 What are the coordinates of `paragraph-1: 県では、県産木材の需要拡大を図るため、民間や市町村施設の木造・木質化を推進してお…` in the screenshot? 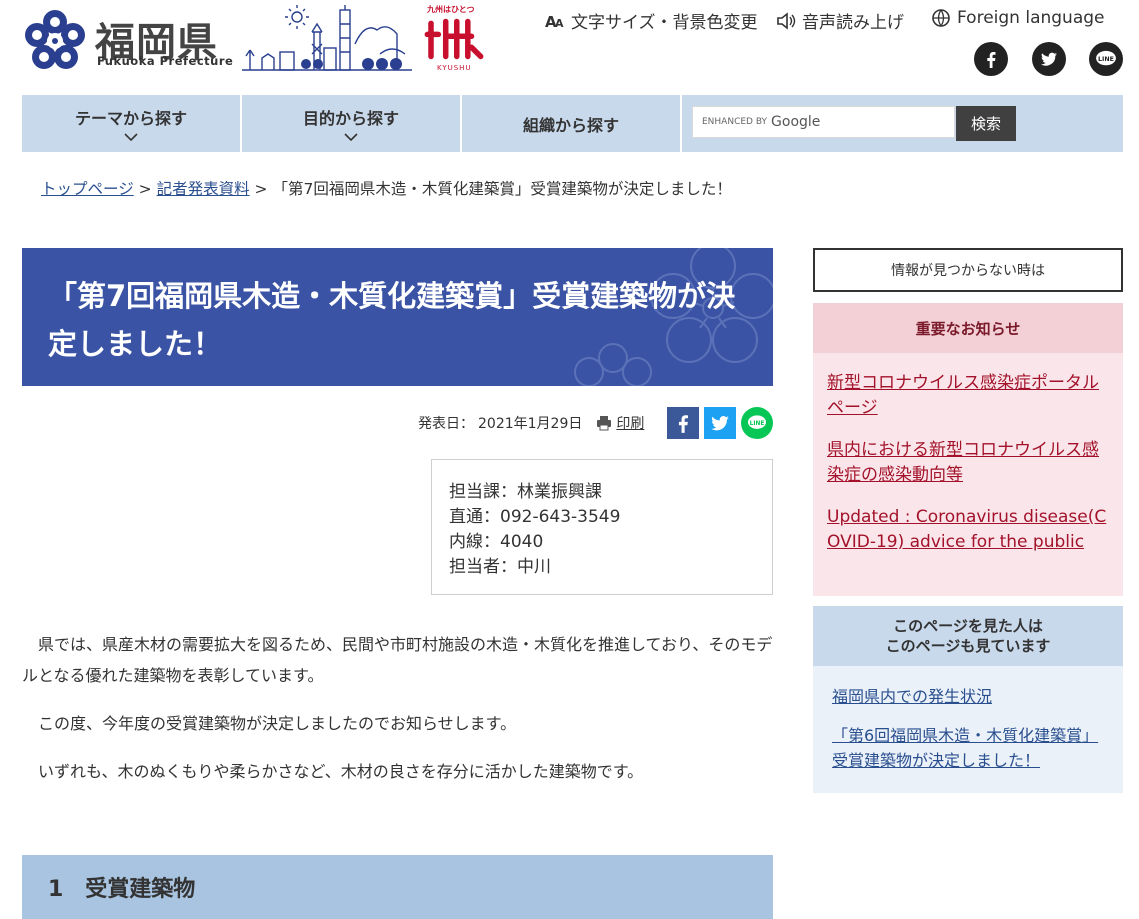 It's located at (397, 660).